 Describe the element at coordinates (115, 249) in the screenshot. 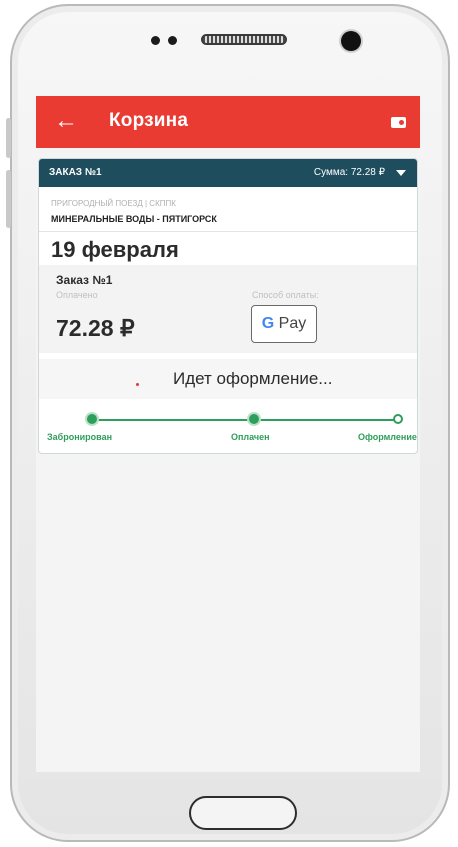

I see `trip-date: 19 февраля` at that location.